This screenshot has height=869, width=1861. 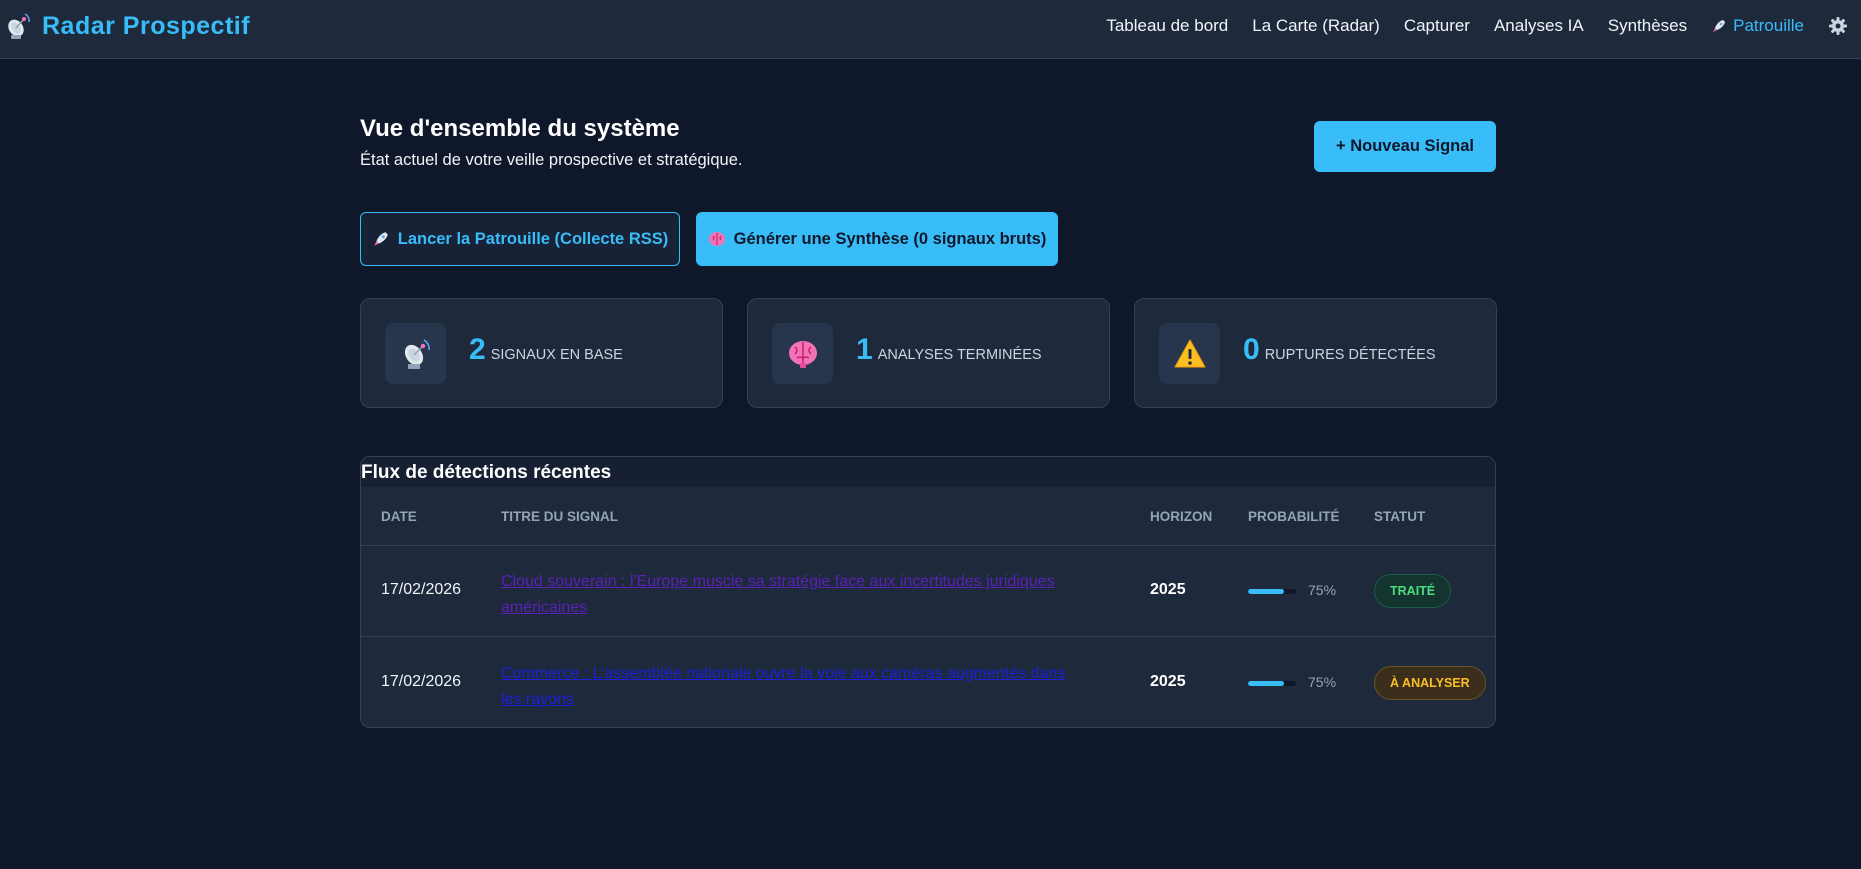 I want to click on column-header-status: Statut, so click(x=1400, y=516).